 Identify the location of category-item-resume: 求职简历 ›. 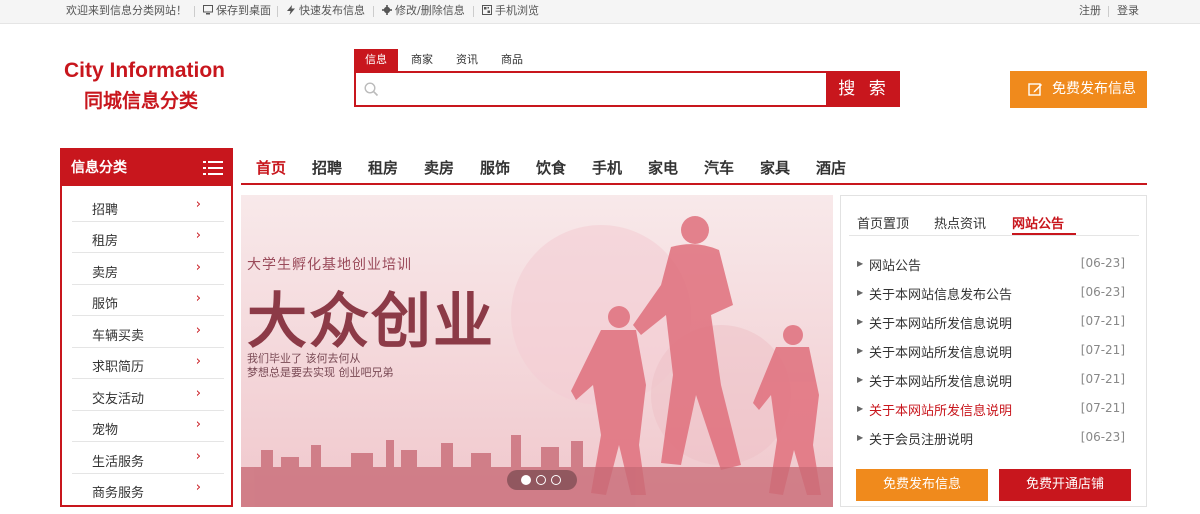
(148, 363).